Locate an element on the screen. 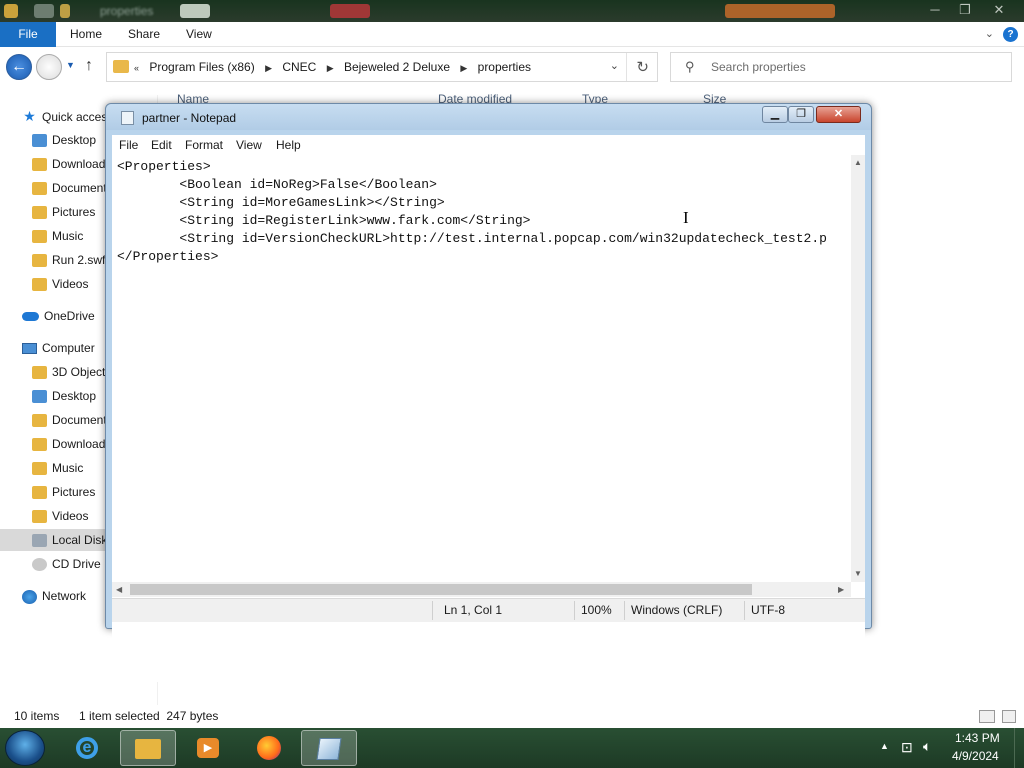 This screenshot has width=1024, height=768. search-icon: ⚲ is located at coordinates (690, 66).